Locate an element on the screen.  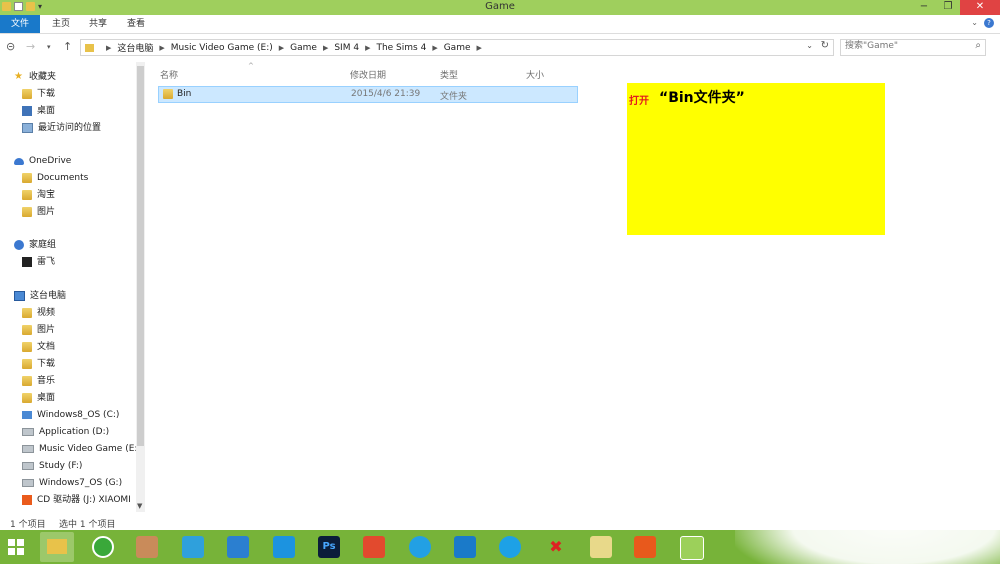
cloud-taskbar-icon is located at coordinates (465, 547).